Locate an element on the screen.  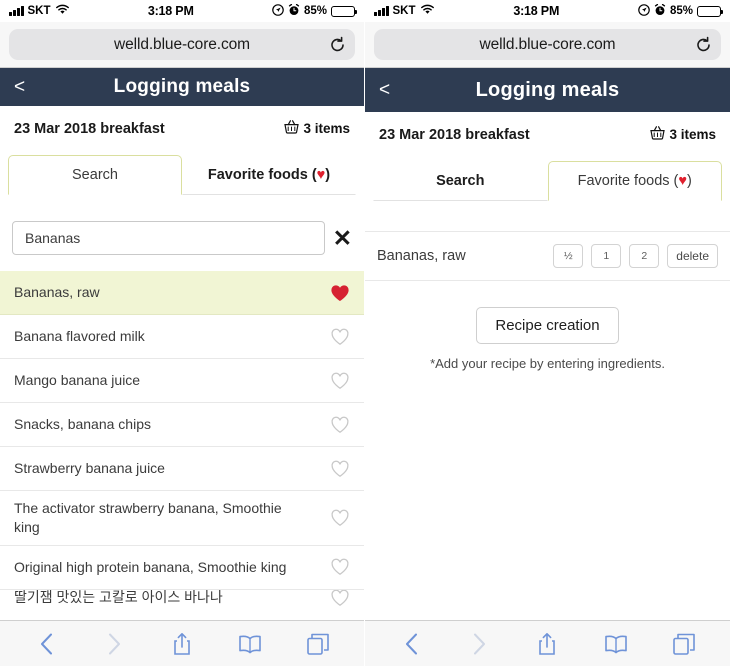
quantity-half-button: ½ is located at coordinates (568, 256).